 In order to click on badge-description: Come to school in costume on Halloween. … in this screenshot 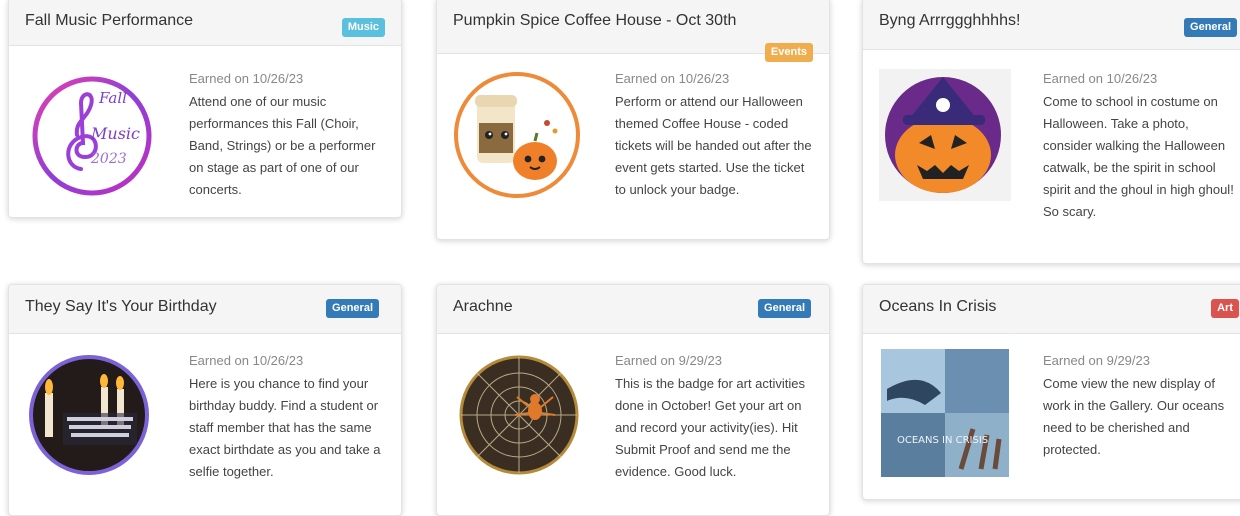, I will do `click(1138, 156)`.